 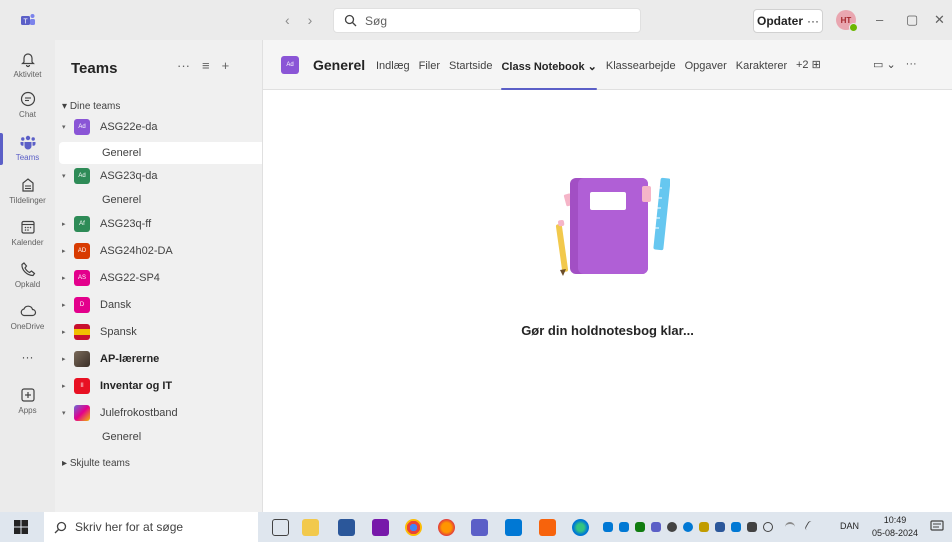 What do you see at coordinates (429, 75) in the screenshot?
I see `tab-files: Filer` at bounding box center [429, 75].